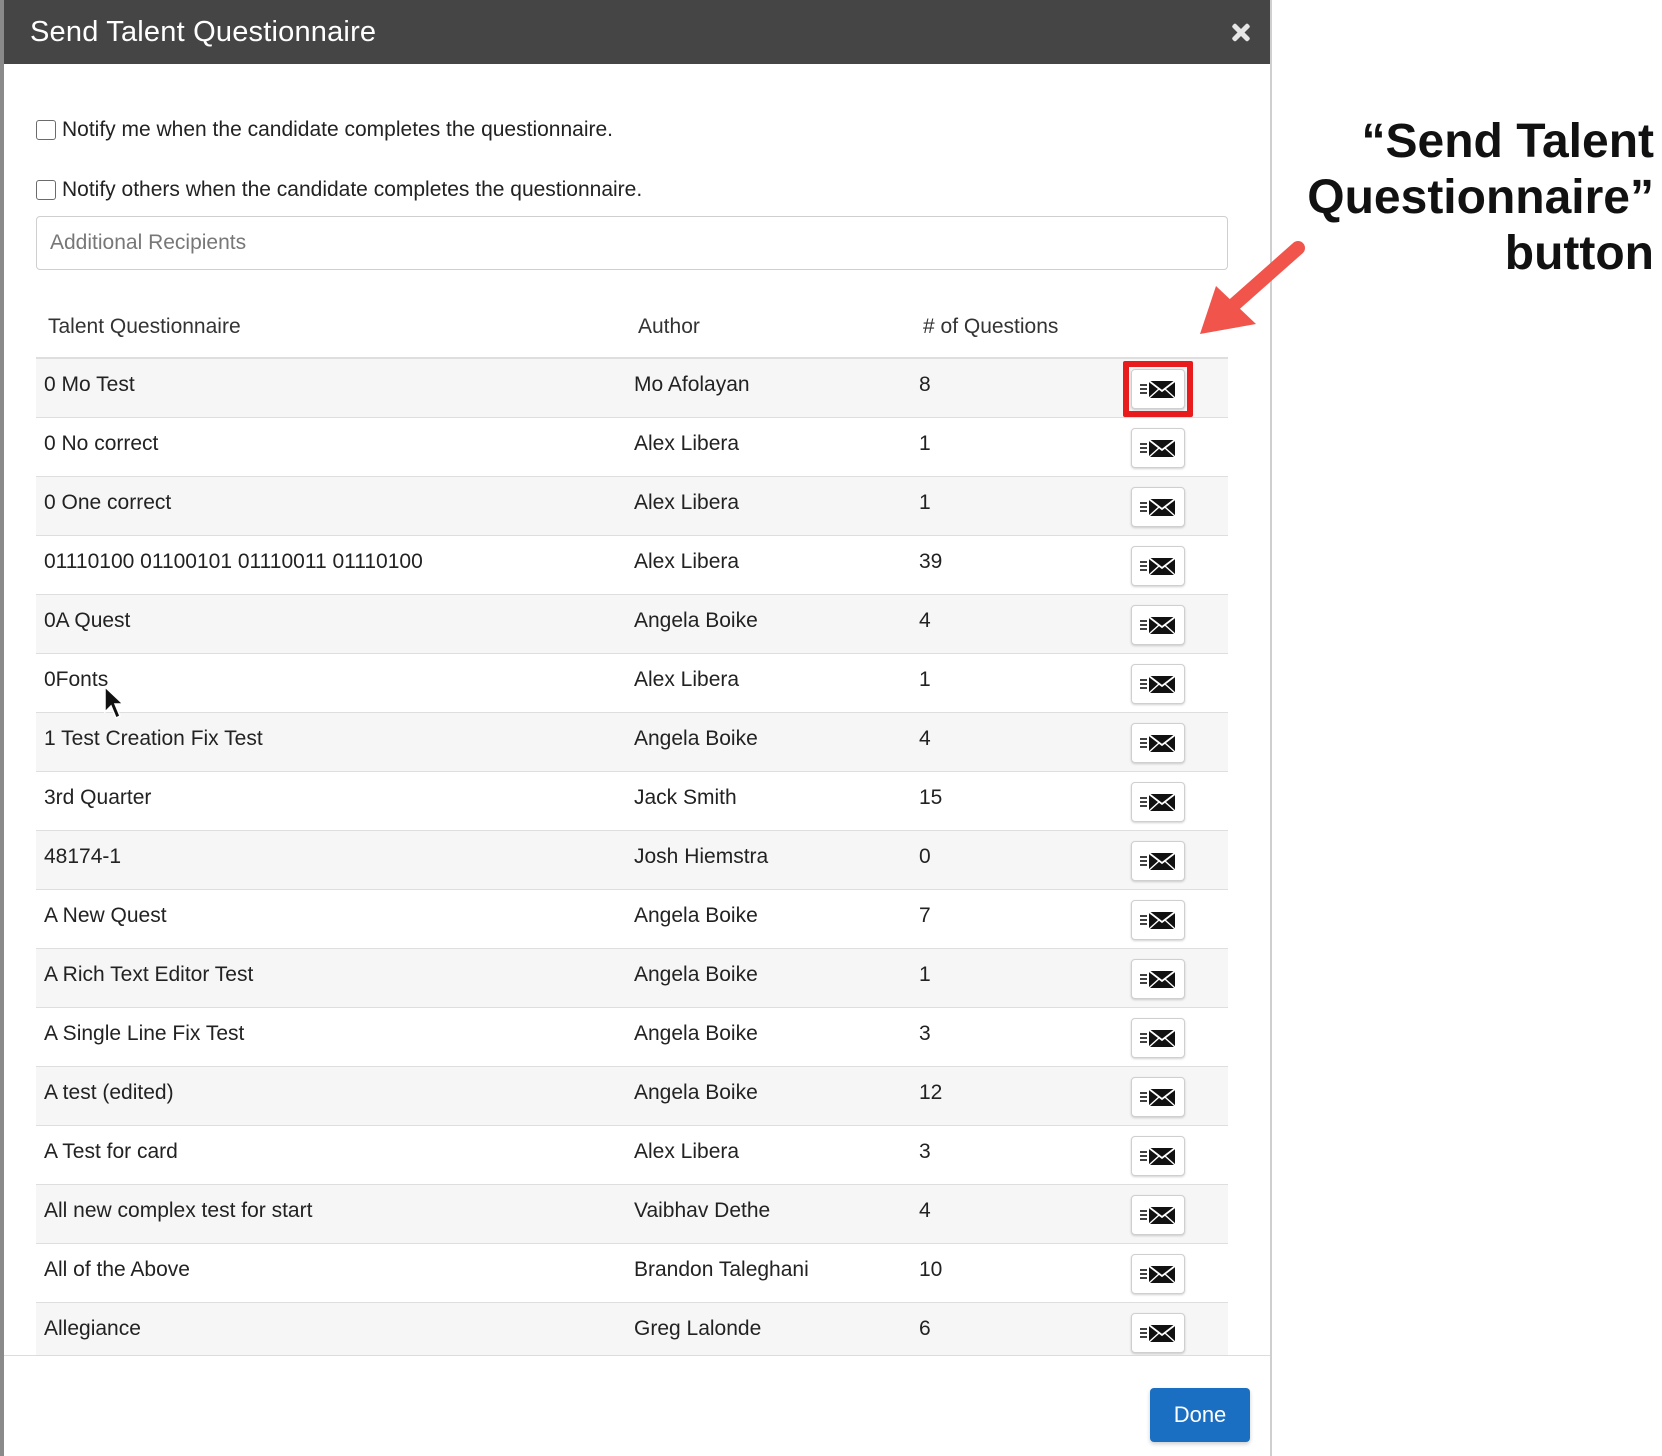 This screenshot has width=1662, height=1456. Describe the element at coordinates (331, 978) in the screenshot. I see `cell-name: A Rich Text Editor Test` at that location.